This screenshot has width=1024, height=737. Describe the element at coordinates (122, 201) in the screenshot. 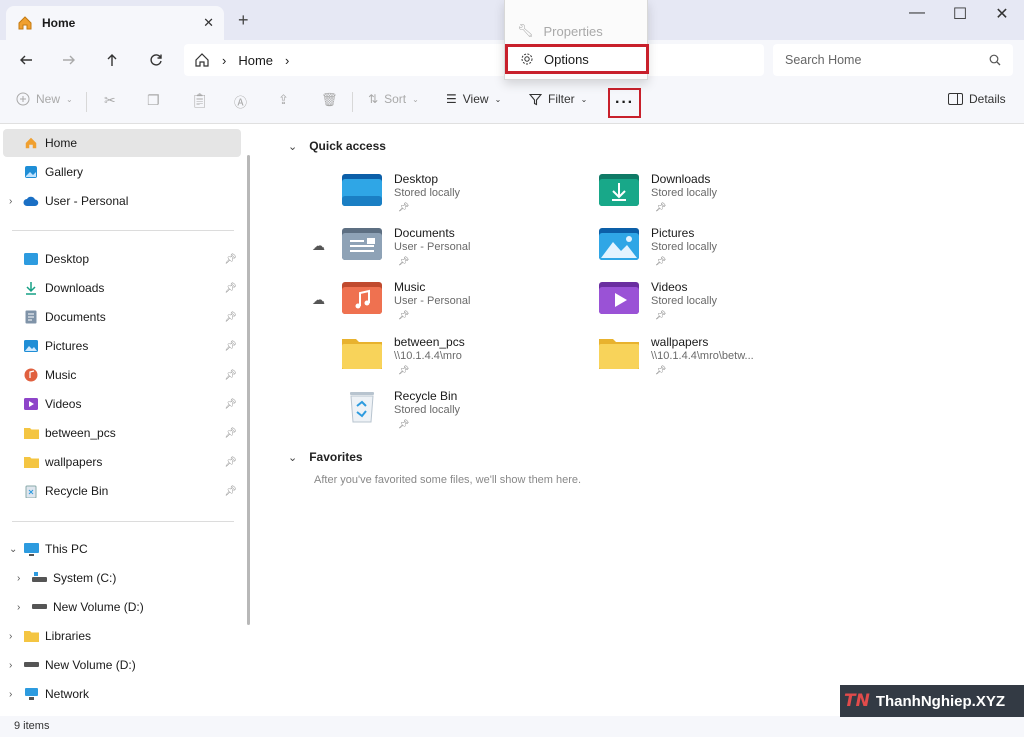

I see `sidebar-item-user-personal: › User - Personal` at that location.